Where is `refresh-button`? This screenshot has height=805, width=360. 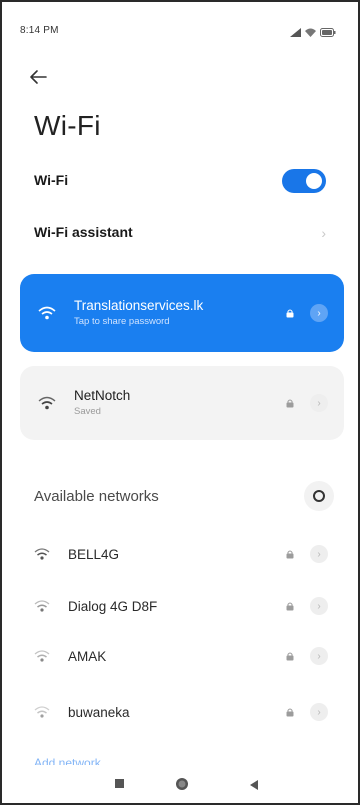 refresh-button is located at coordinates (319, 496).